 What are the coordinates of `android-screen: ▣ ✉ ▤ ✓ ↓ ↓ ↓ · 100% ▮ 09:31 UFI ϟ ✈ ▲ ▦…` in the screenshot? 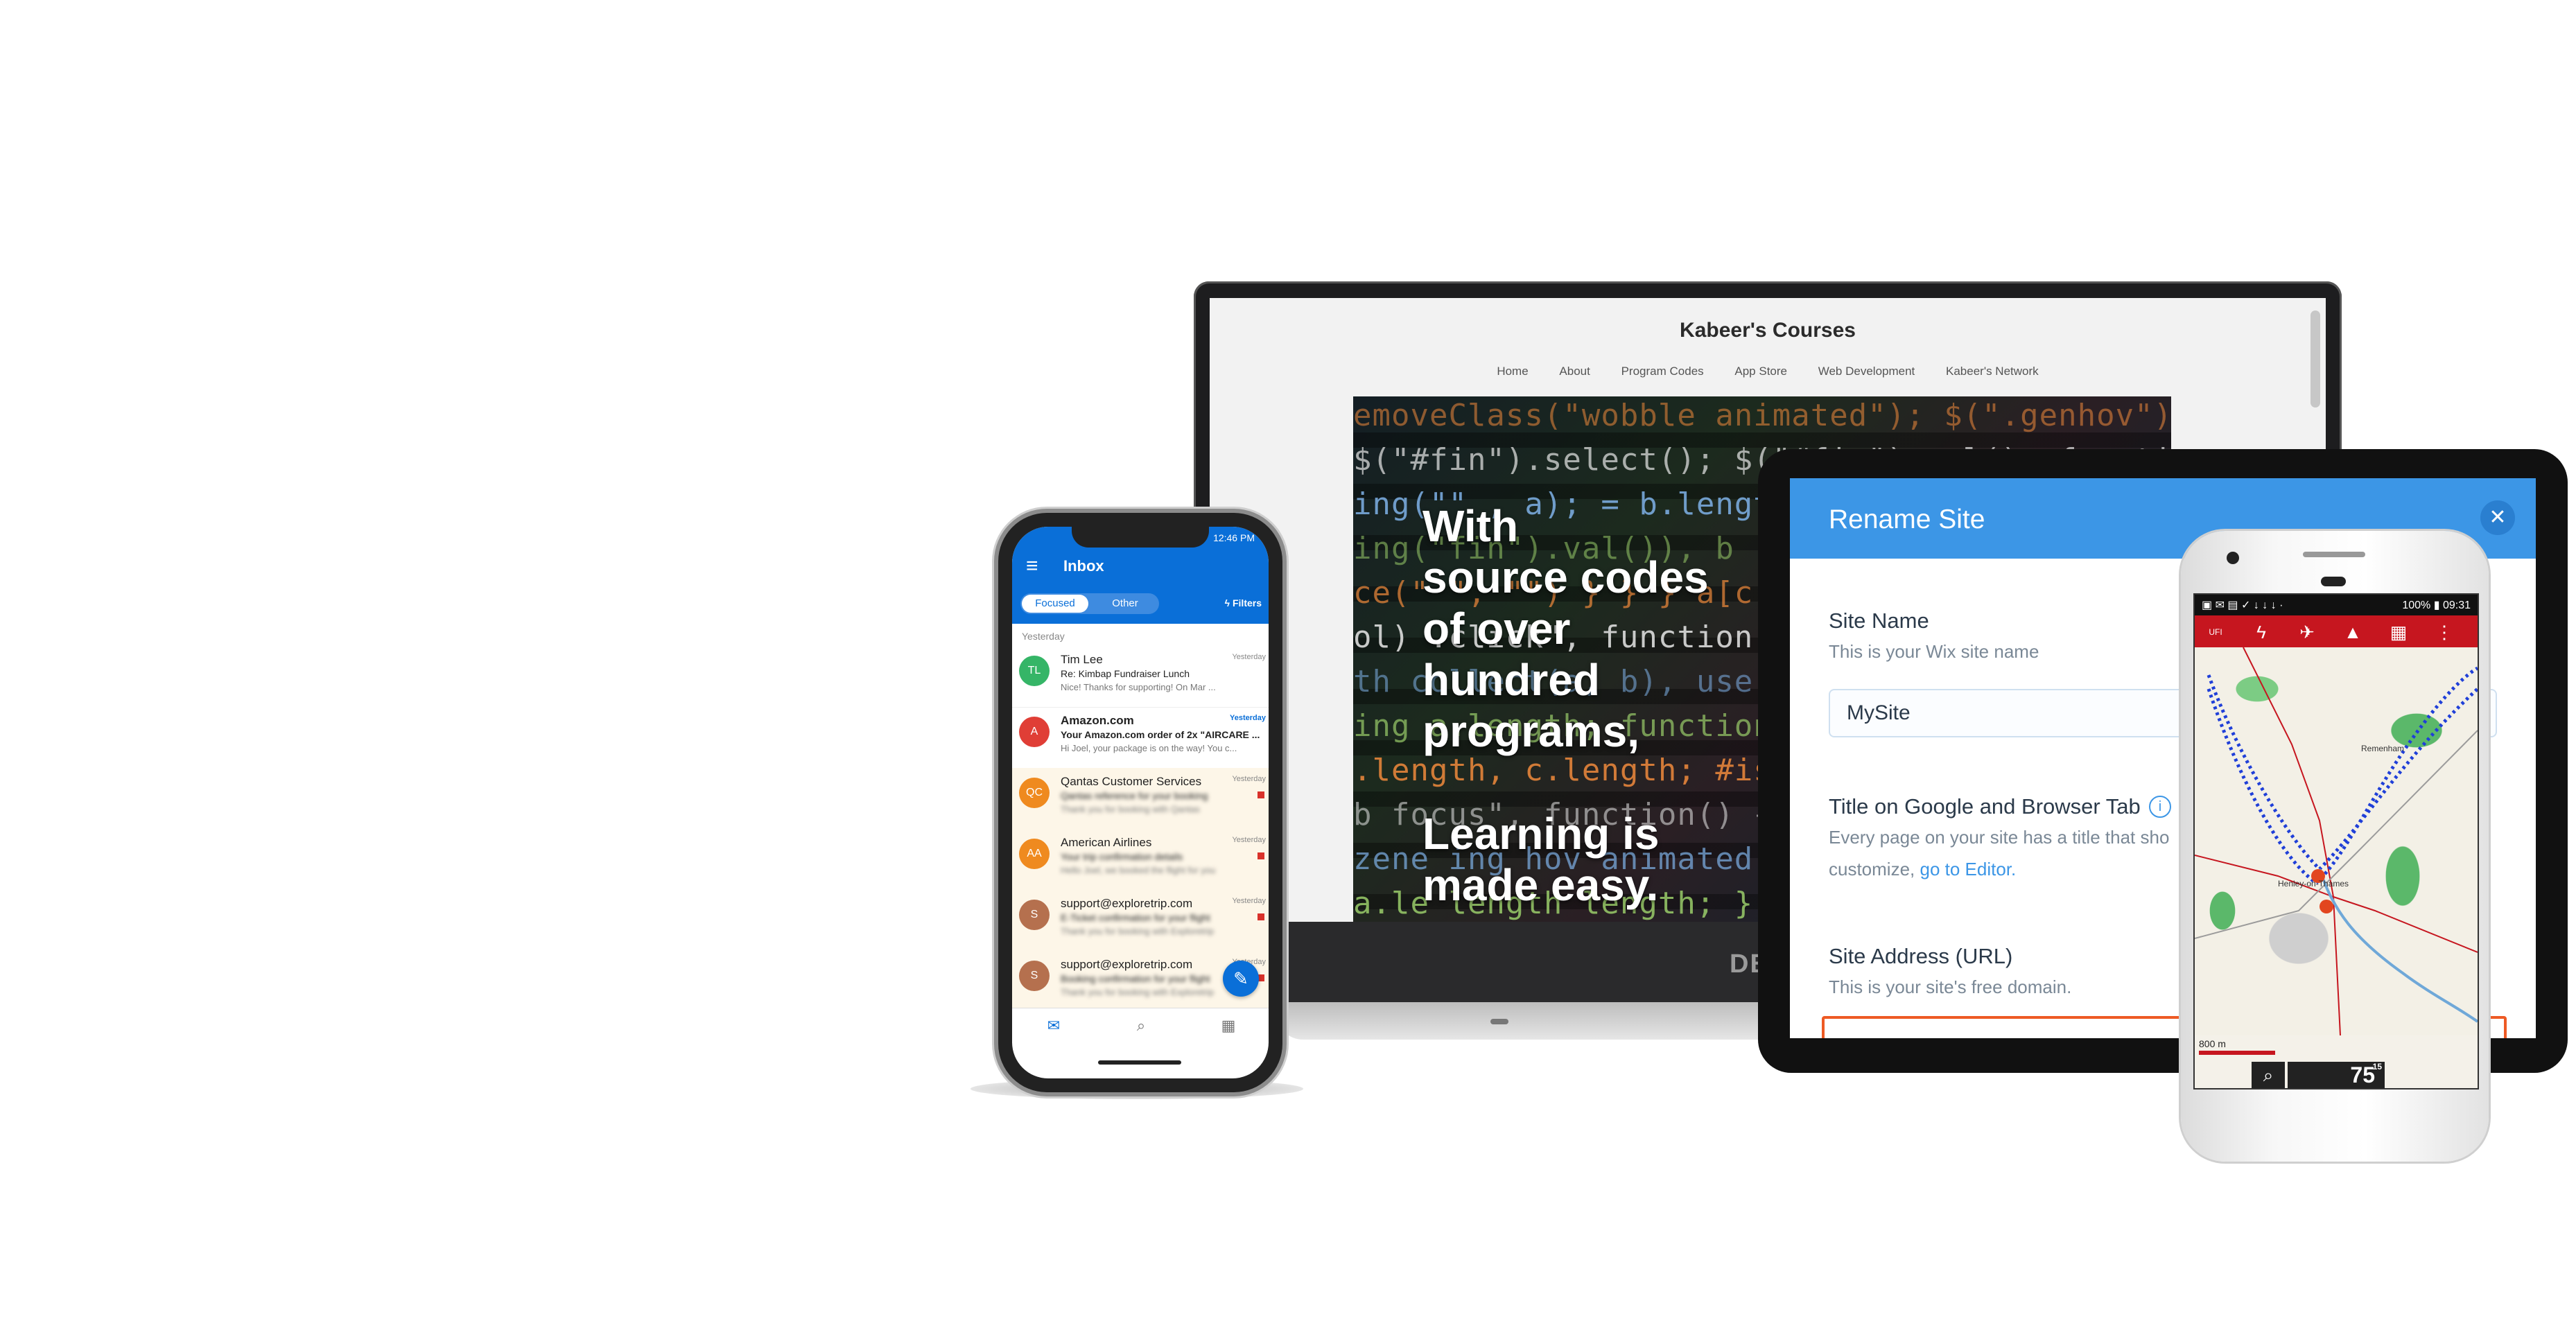 It's located at (2336, 841).